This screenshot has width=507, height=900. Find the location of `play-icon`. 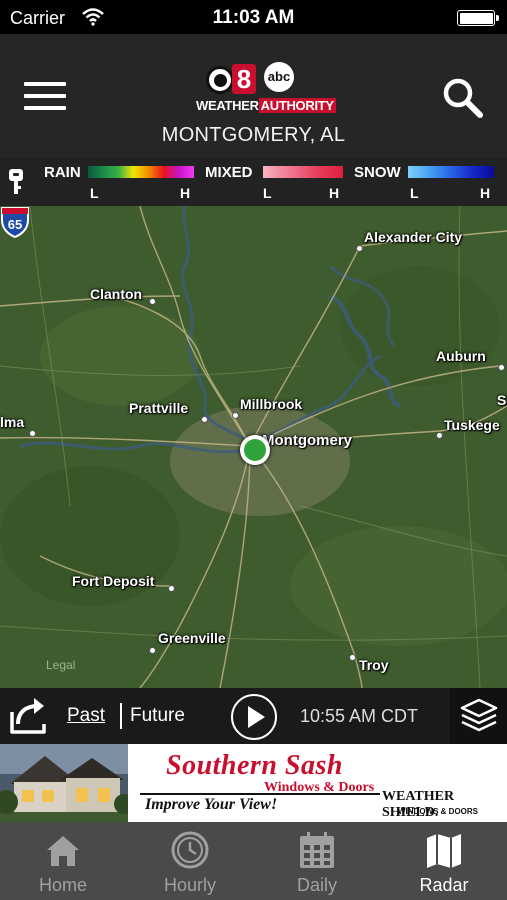

play-icon is located at coordinates (254, 717).